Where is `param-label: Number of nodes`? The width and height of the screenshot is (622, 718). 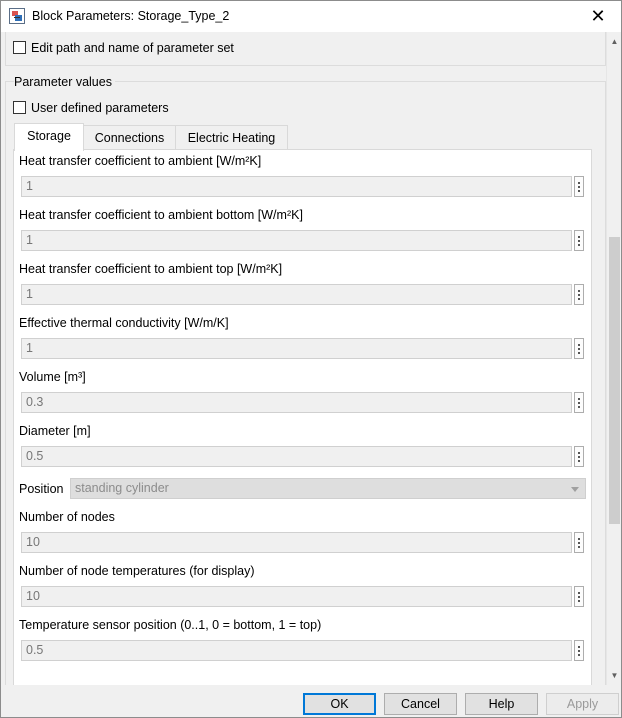 param-label: Number of nodes is located at coordinates (67, 517).